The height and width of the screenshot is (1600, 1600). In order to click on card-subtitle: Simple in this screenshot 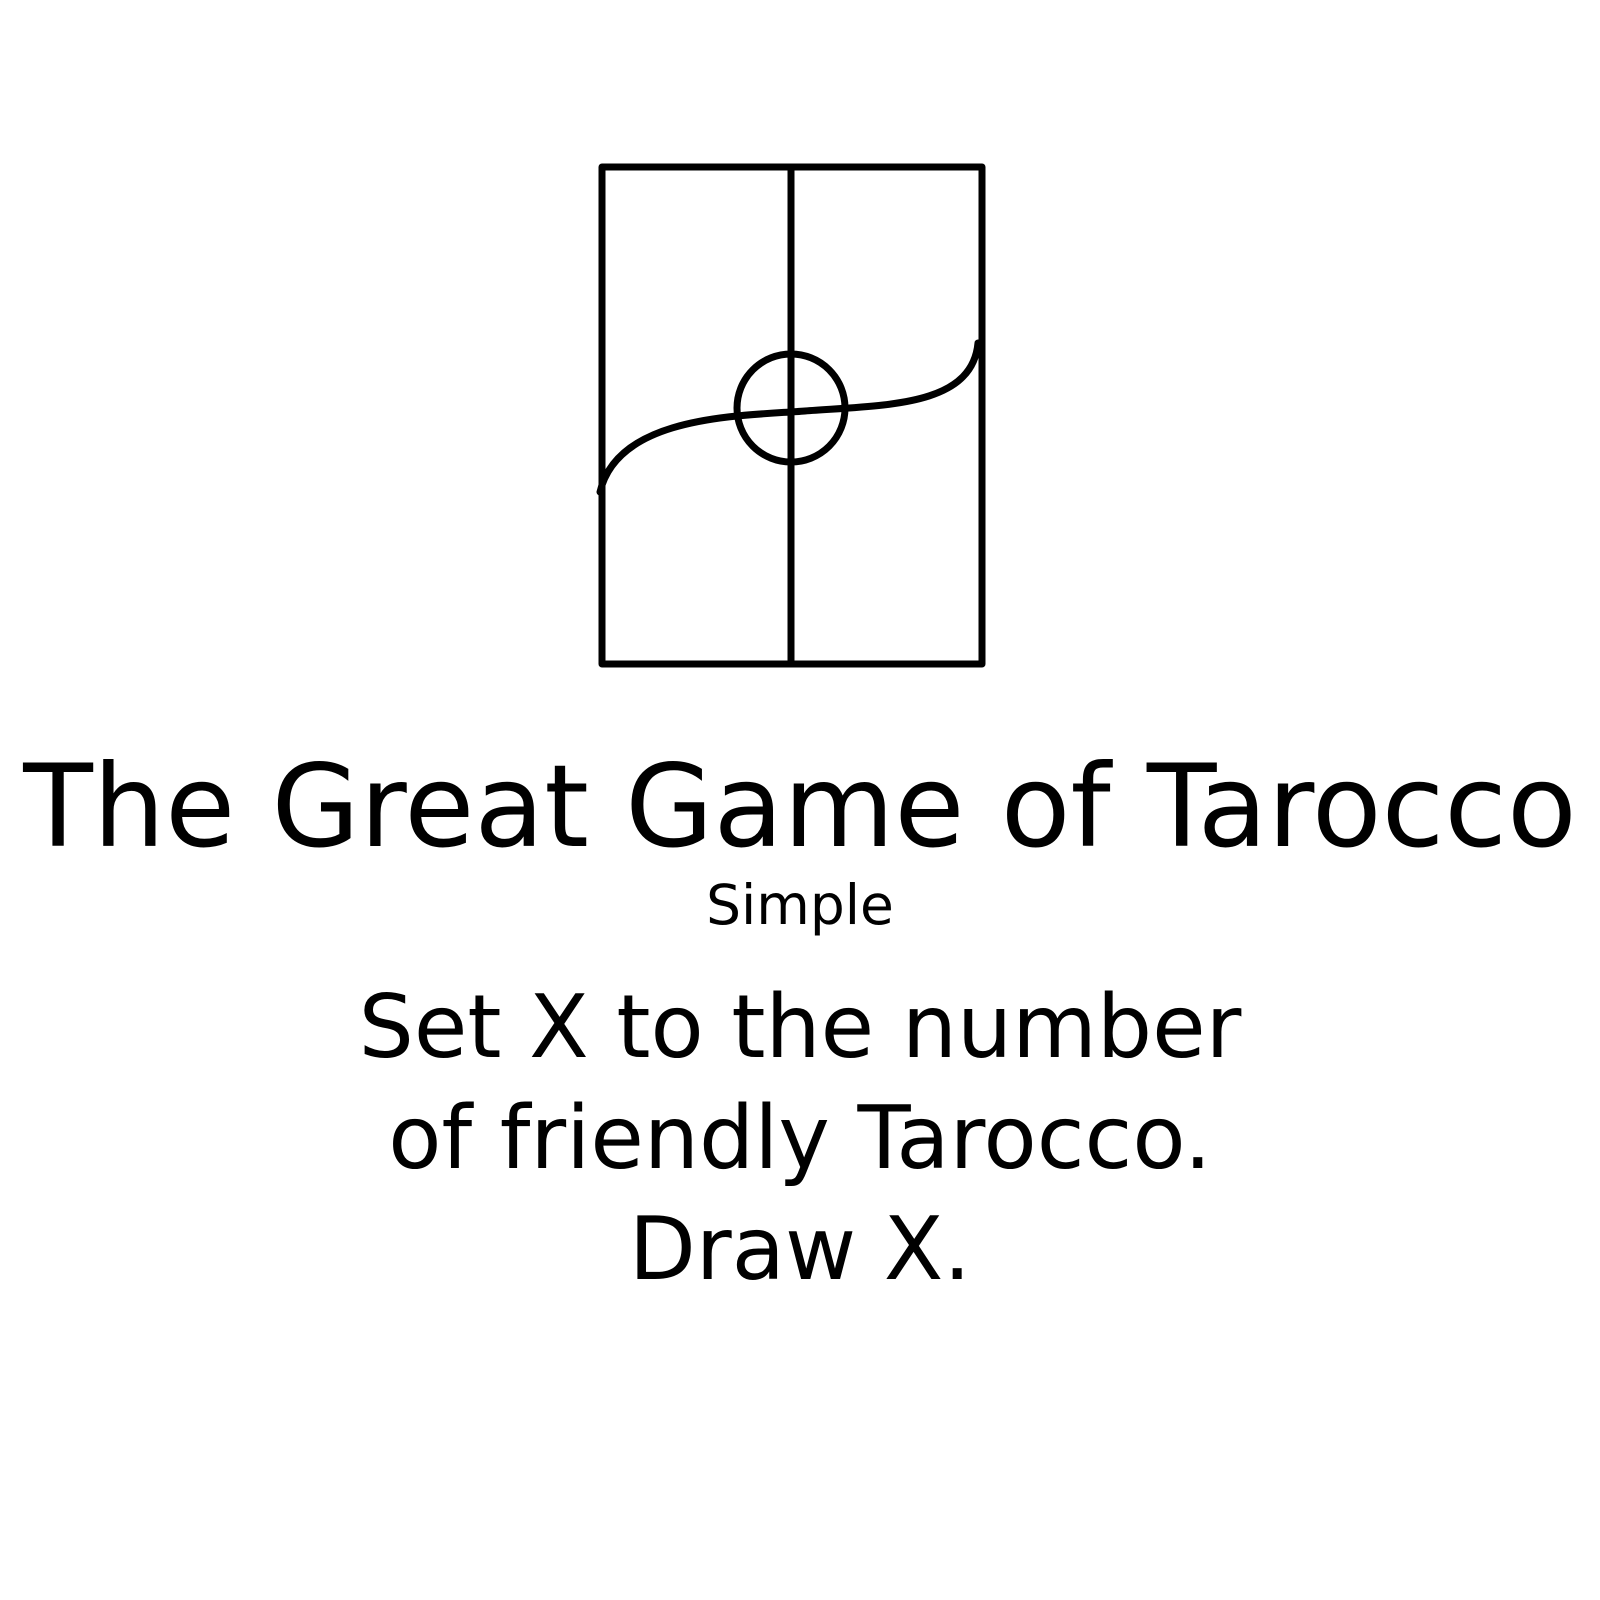, I will do `click(800, 905)`.